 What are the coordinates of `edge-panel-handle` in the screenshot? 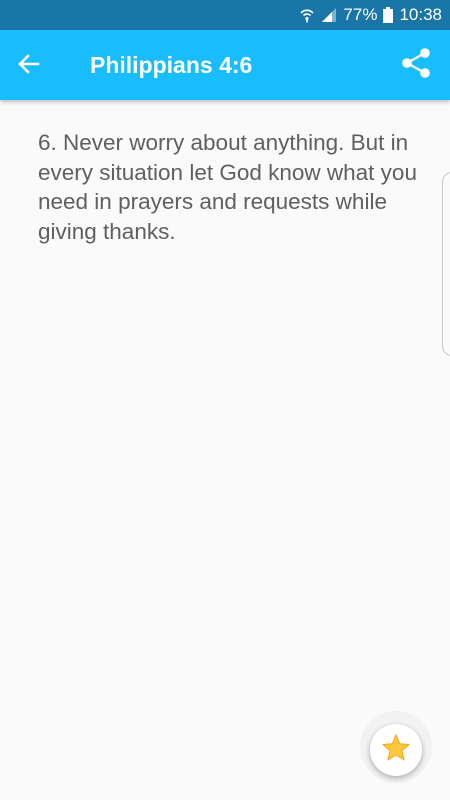 It's located at (446, 264).